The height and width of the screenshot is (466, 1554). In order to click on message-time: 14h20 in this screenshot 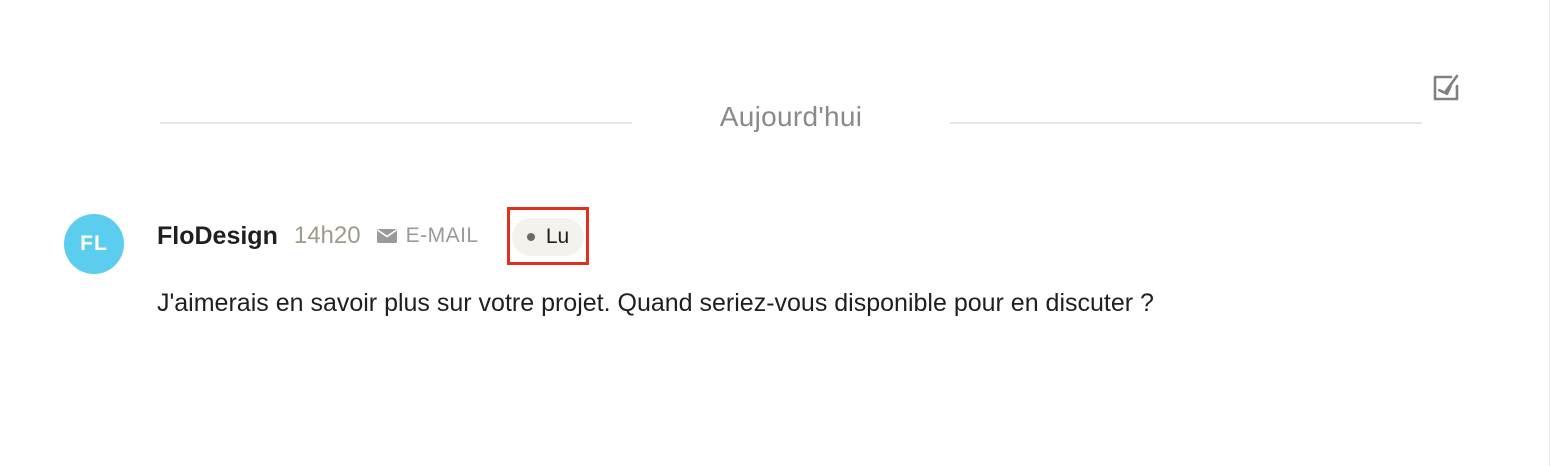, I will do `click(327, 235)`.